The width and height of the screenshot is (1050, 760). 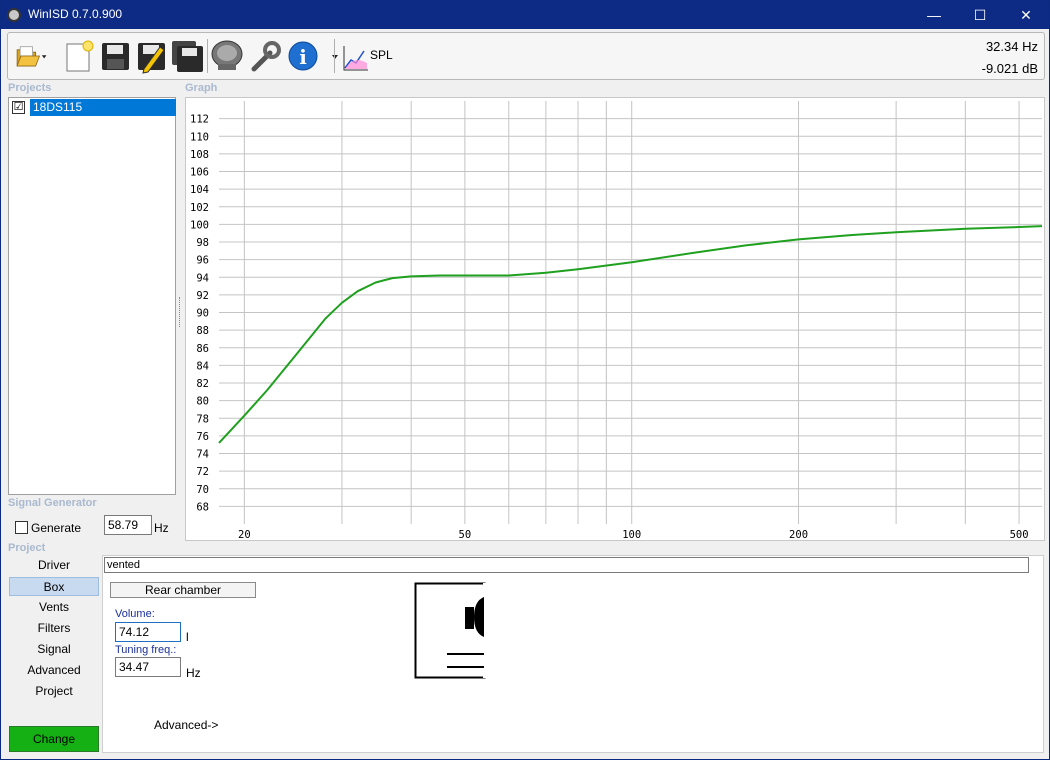 What do you see at coordinates (148, 632) in the screenshot?
I see `volume-input: 74.12` at bounding box center [148, 632].